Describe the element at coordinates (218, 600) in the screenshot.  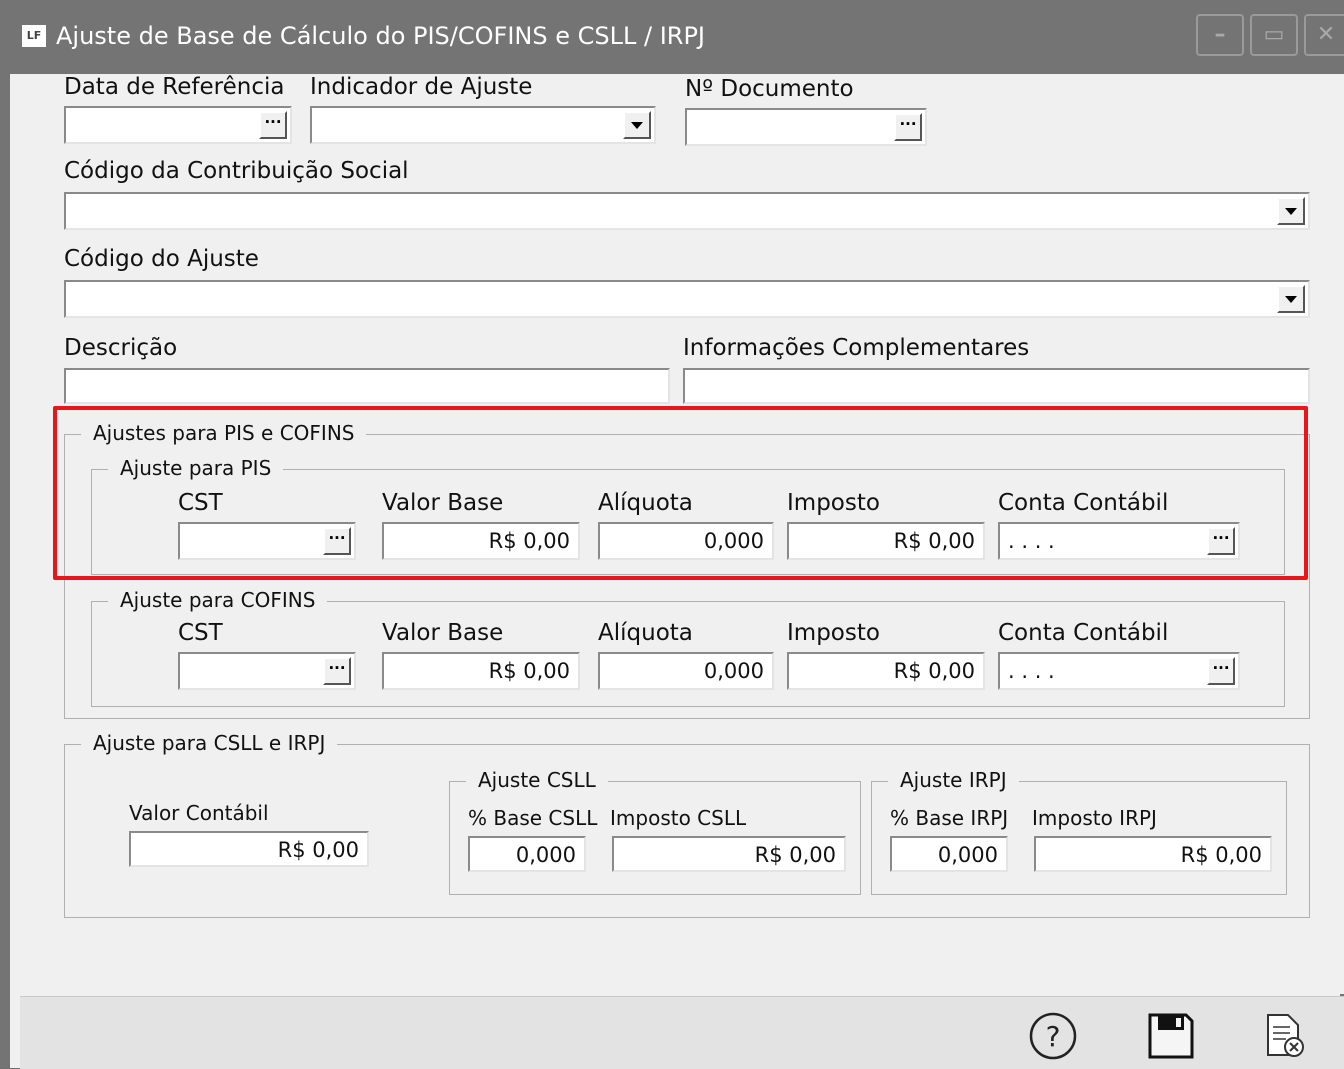
I see `cofins-group-title: Ajuste para COFINS` at that location.